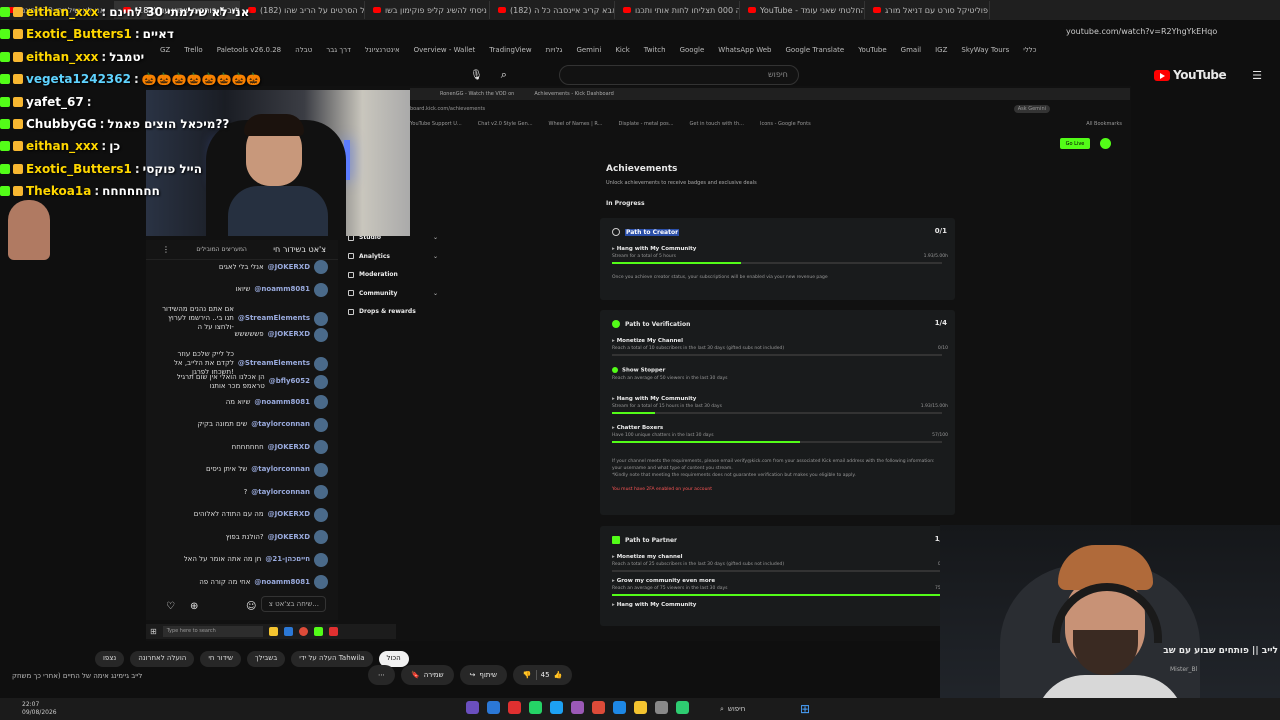  What do you see at coordinates (656, 605) in the screenshot?
I see `achievement-item-title: Hang with My Community` at bounding box center [656, 605].